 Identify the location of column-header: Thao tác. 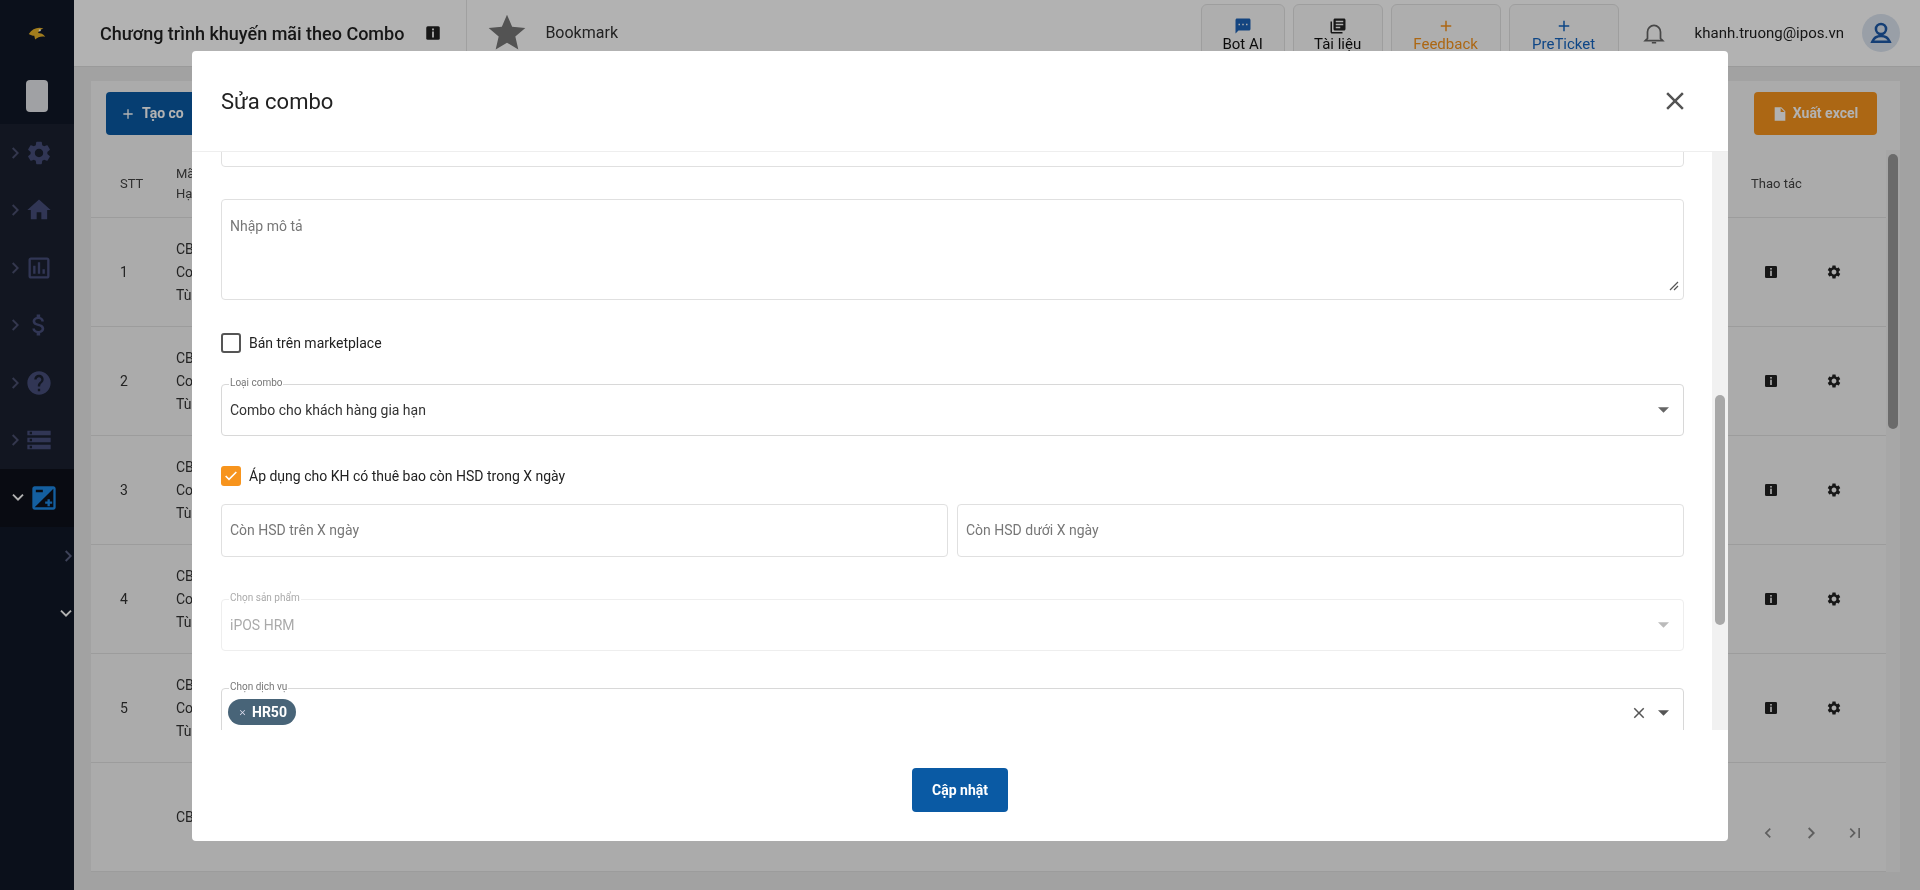
(1776, 183).